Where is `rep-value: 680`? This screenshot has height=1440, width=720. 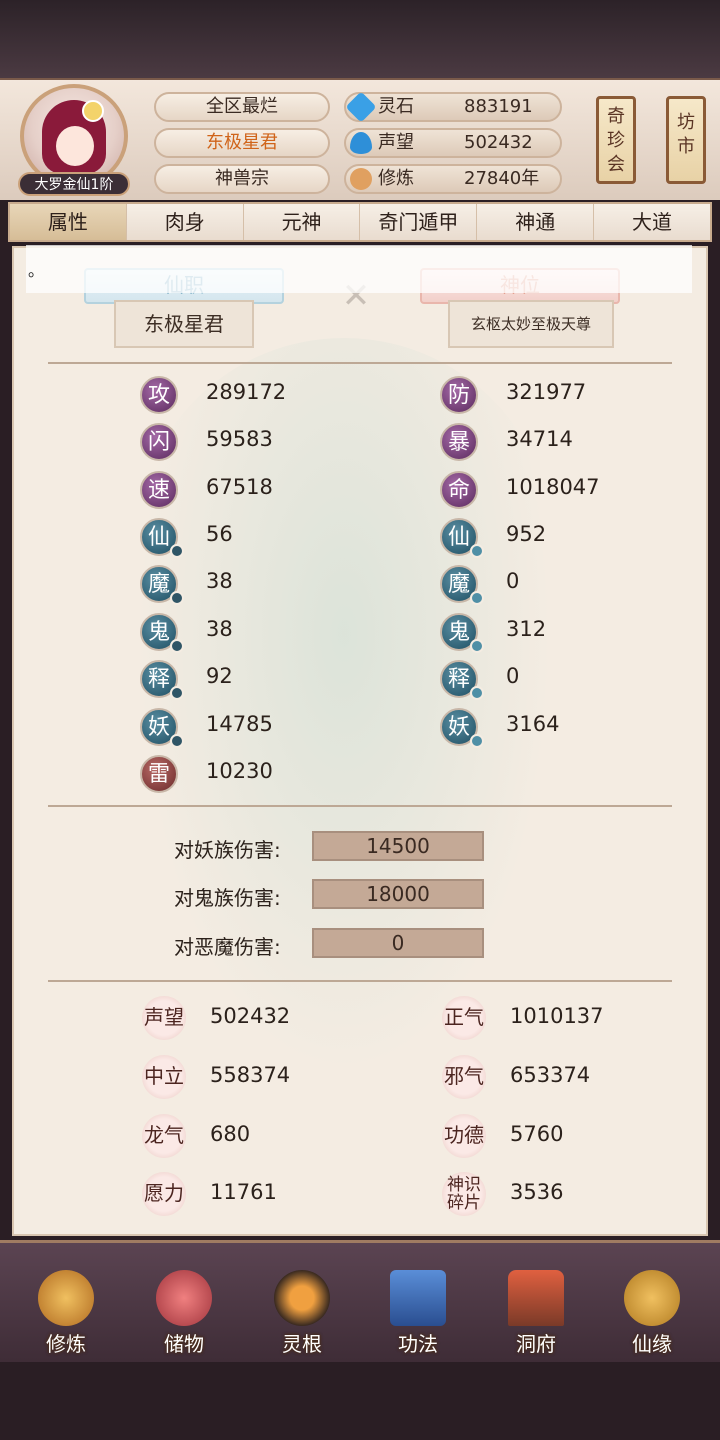
rep-value: 680 is located at coordinates (230, 1134).